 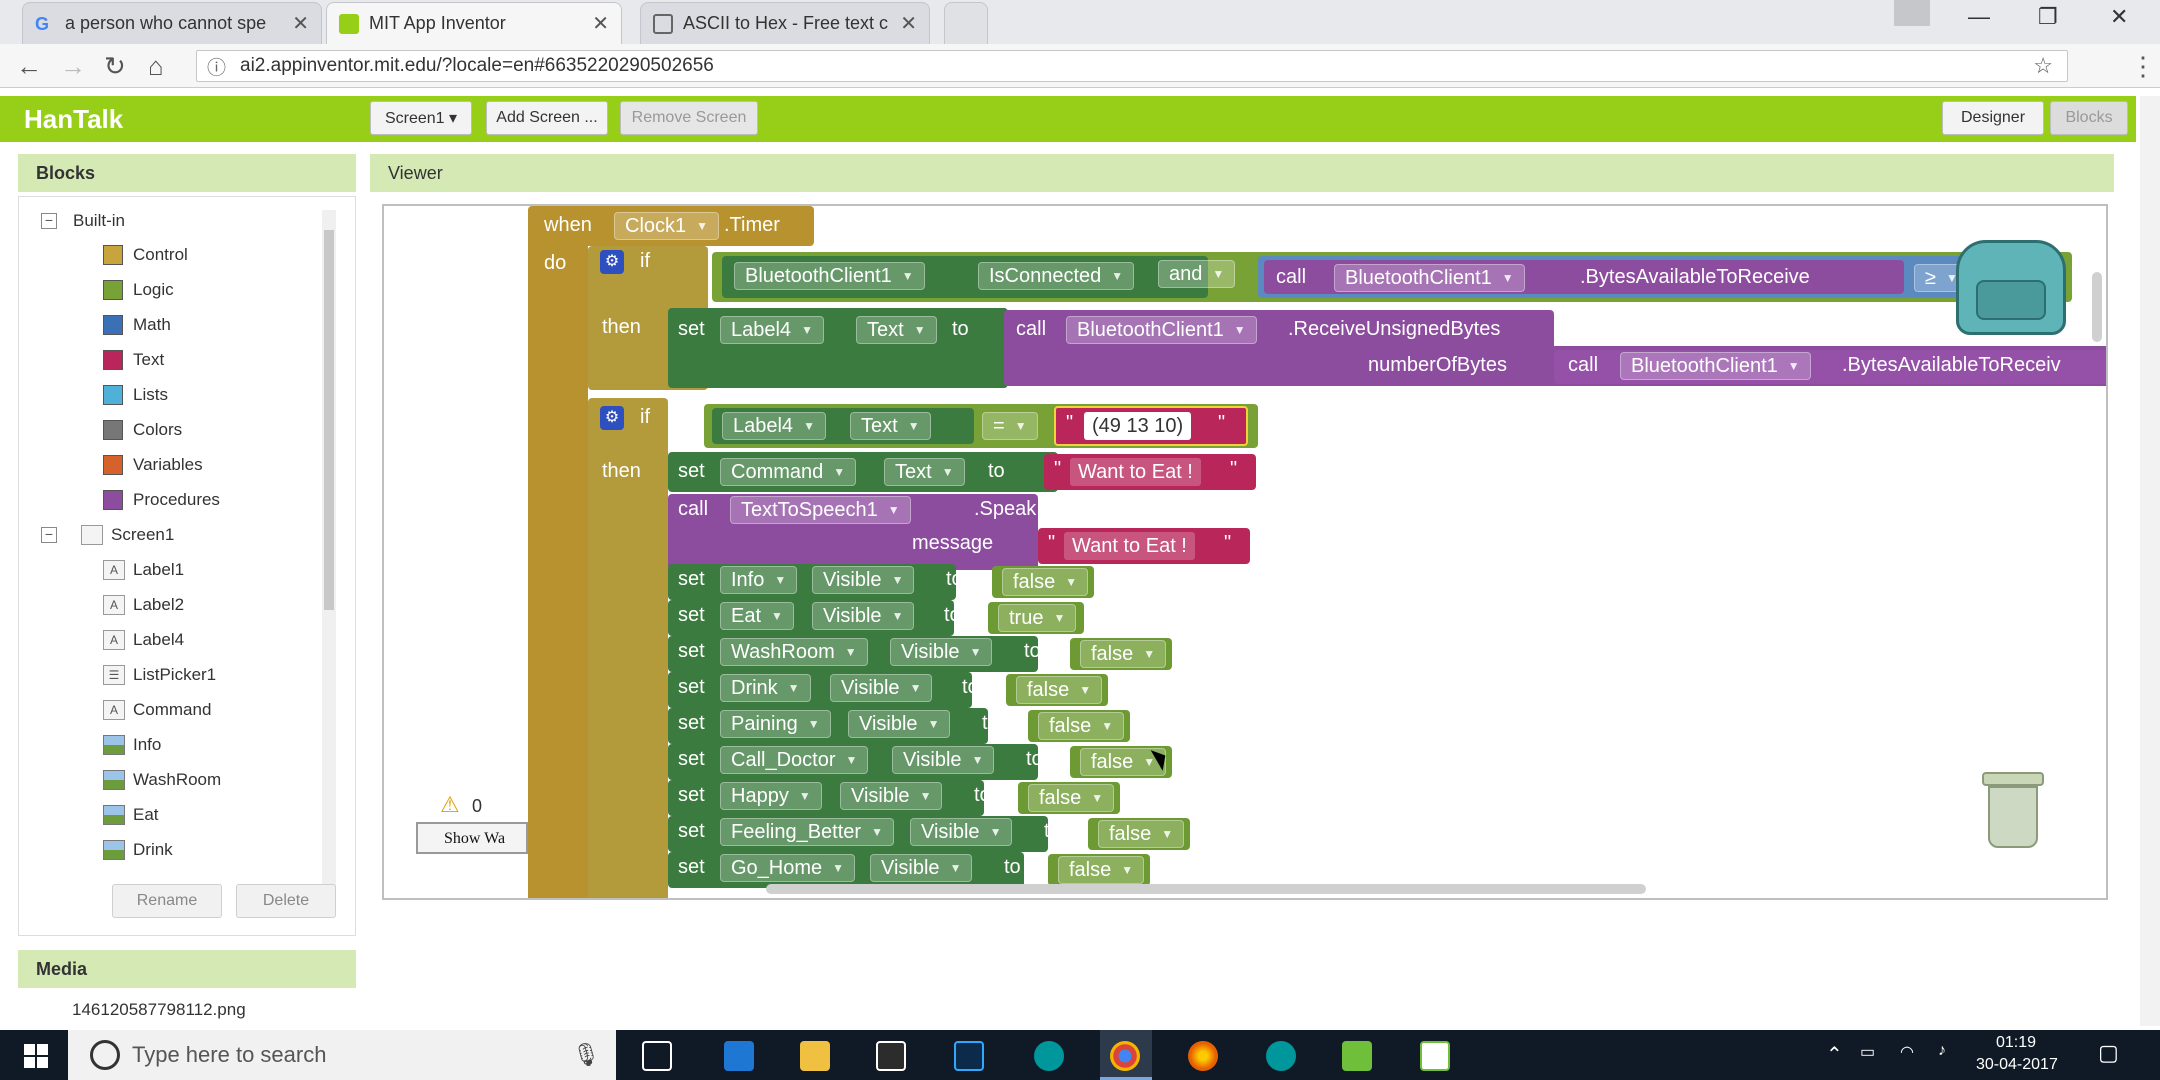 What do you see at coordinates (137, 325) in the screenshot?
I see `drawer-math: Math` at bounding box center [137, 325].